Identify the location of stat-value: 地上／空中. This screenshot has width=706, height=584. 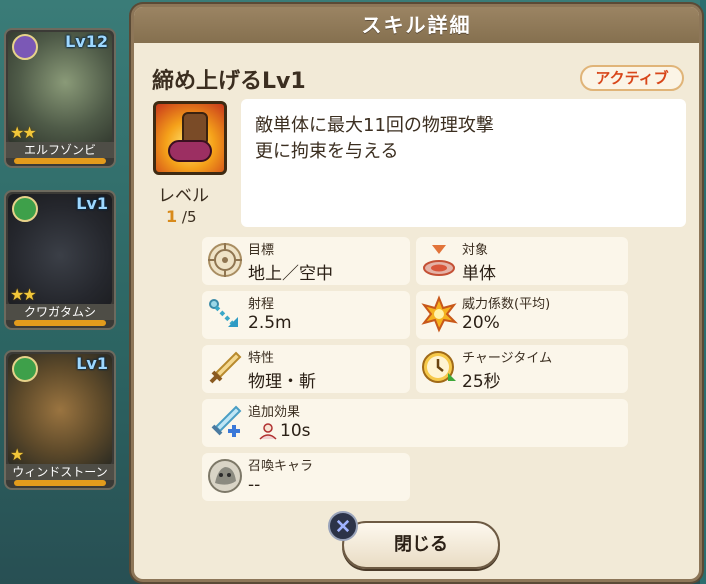
(290, 274).